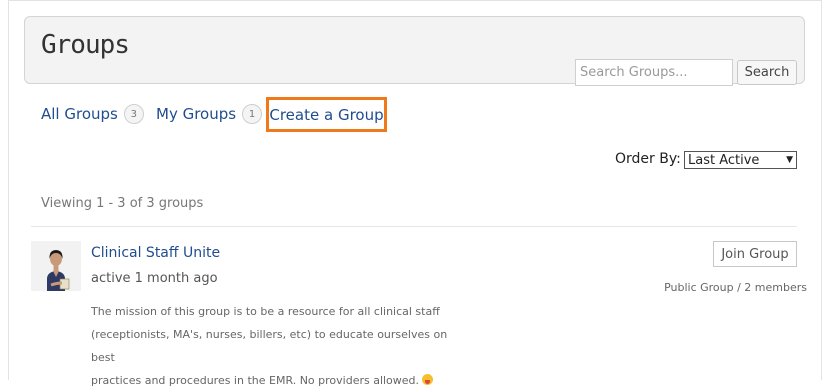 This screenshot has width=832, height=392. I want to click on dropdown-arrow-icon: ▼, so click(789, 160).